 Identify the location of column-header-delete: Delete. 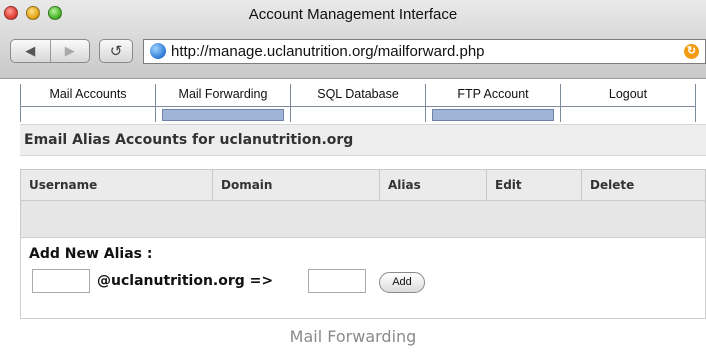
(643, 185).